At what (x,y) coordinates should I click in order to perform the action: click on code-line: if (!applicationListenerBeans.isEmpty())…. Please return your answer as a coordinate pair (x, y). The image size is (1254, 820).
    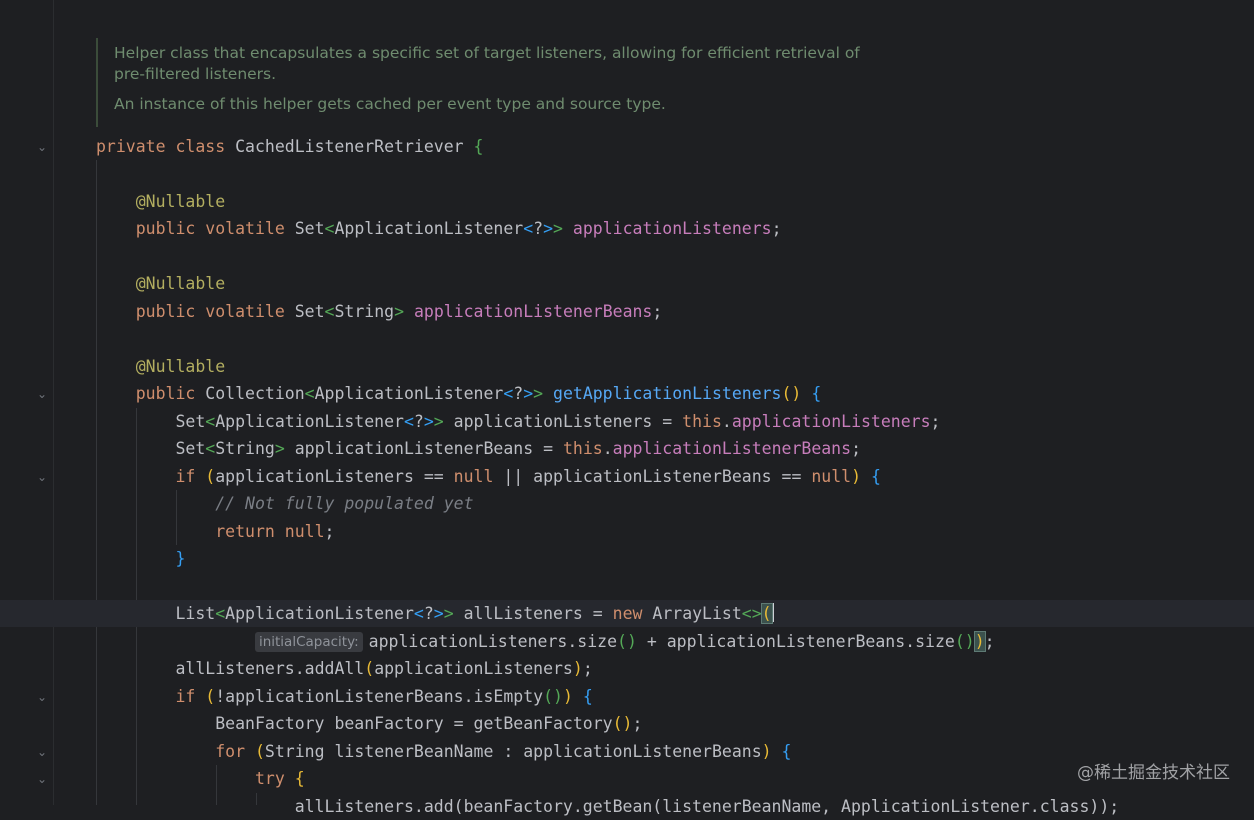
    Looking at the image, I should click on (344, 696).